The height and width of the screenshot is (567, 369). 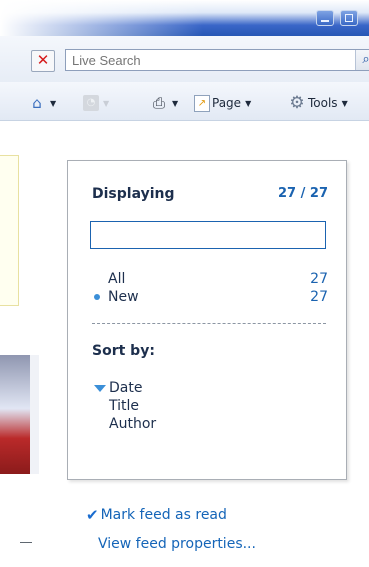 I want to click on displaying-count: 27 / 27, so click(x=303, y=193).